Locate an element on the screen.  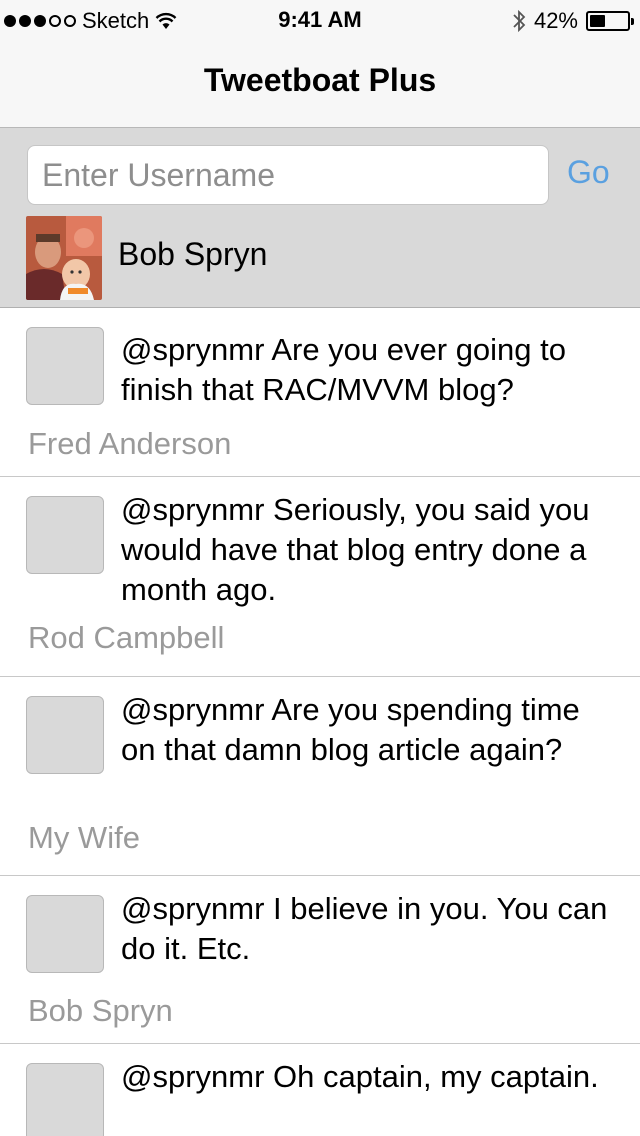
battery-nub is located at coordinates (632, 21).